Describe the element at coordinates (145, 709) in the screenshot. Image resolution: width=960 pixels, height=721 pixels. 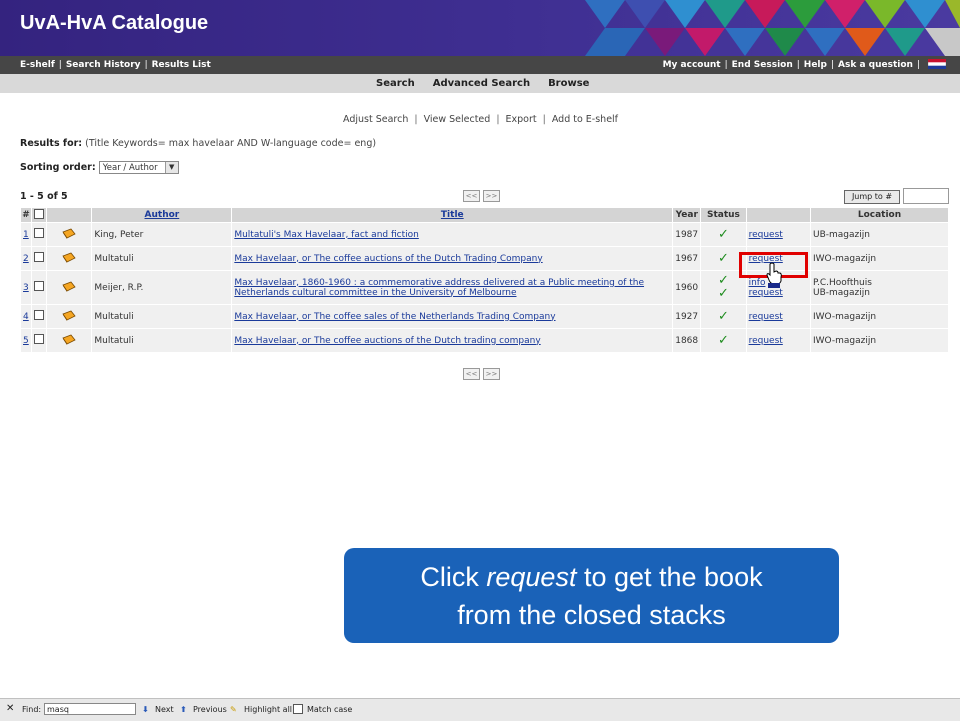
I see `arrow-down-icon: ⬇` at that location.